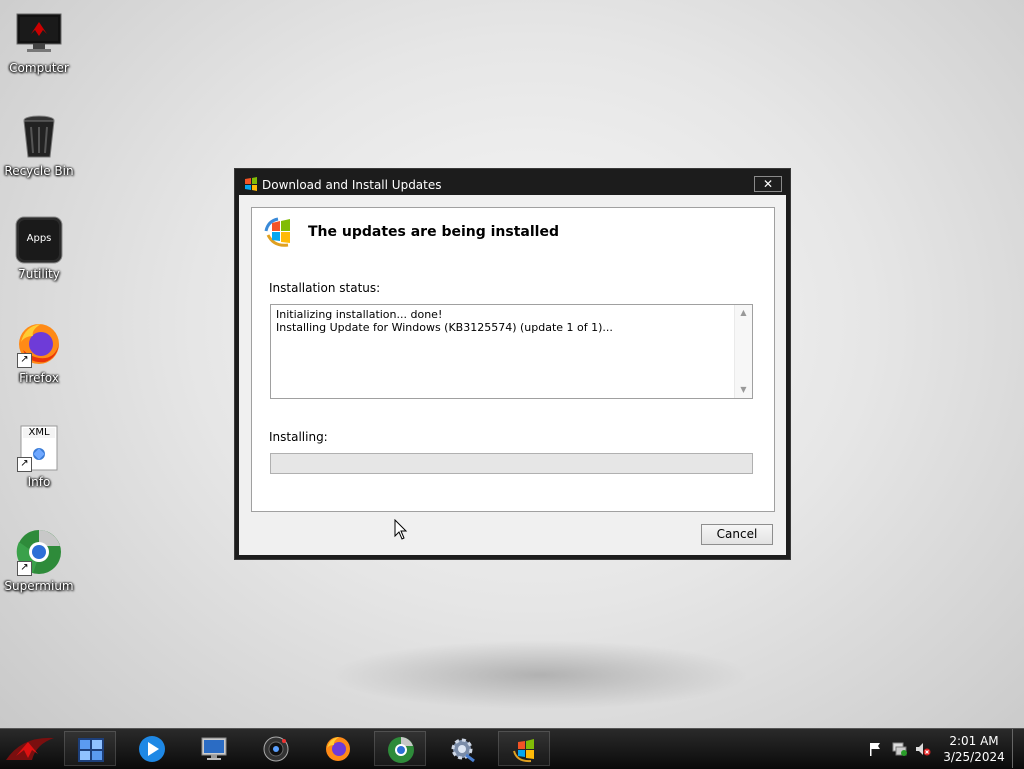 The width and height of the screenshot is (1024, 769). What do you see at coordinates (743, 351) in the screenshot?
I see `log-scrollbar: ▲ ▼` at bounding box center [743, 351].